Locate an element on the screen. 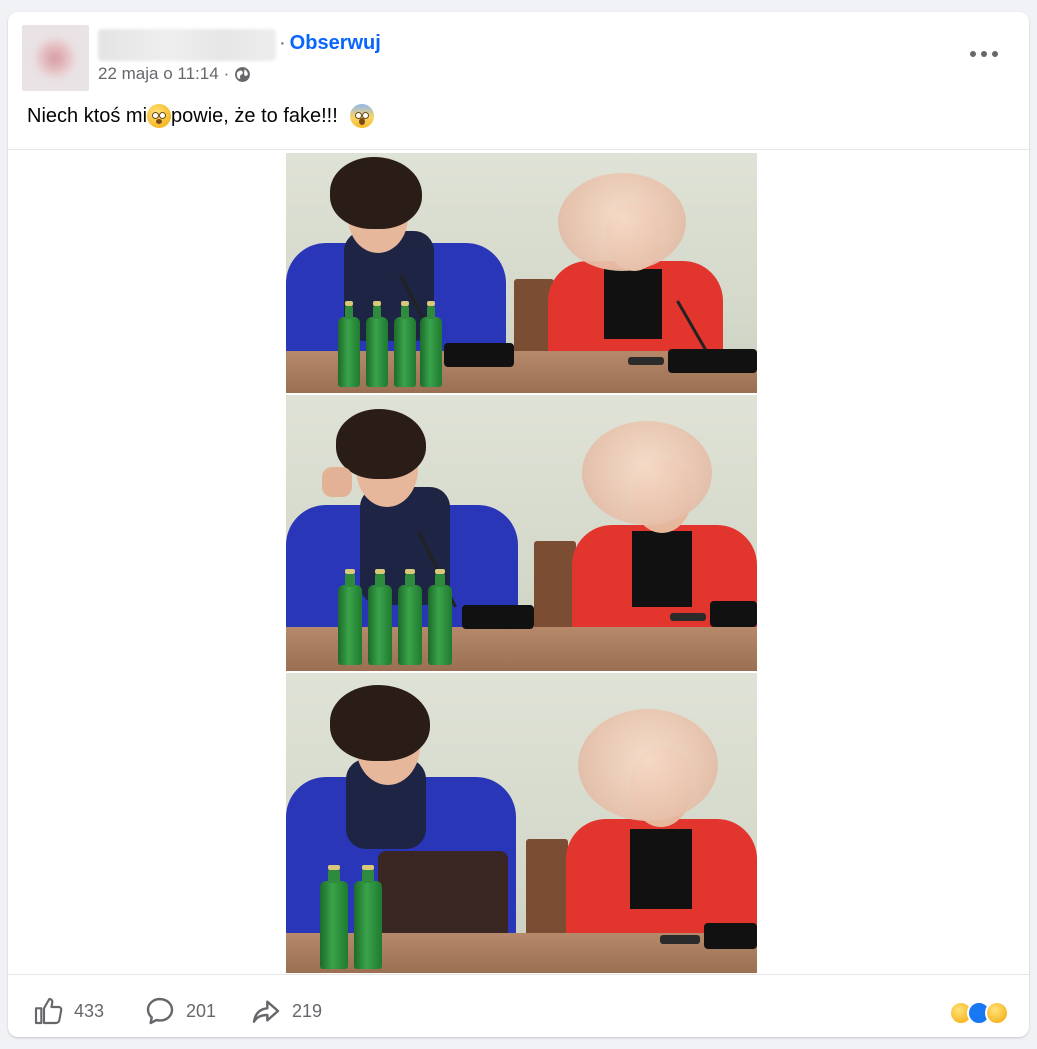  comment-count: 201 is located at coordinates (201, 1010).